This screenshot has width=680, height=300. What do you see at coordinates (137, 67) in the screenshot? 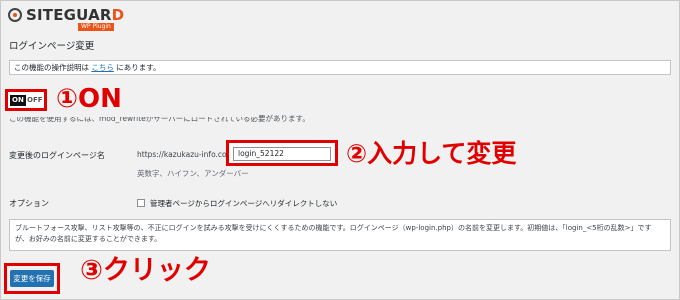
I see `notice-suffix: にあります。` at bounding box center [137, 67].